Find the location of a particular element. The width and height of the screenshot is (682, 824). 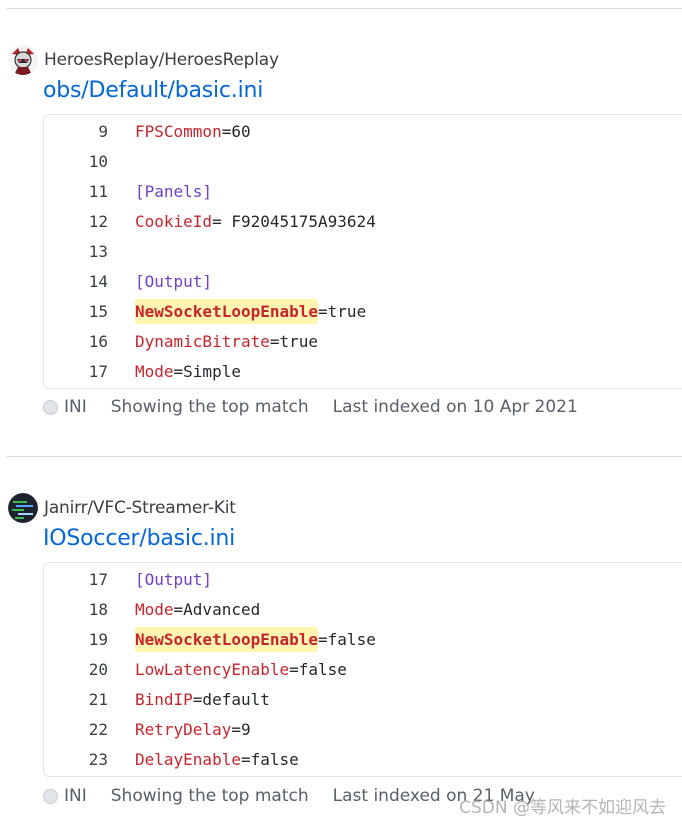

code-line: 19 NewSocketLoopEnable =false is located at coordinates (363, 639).